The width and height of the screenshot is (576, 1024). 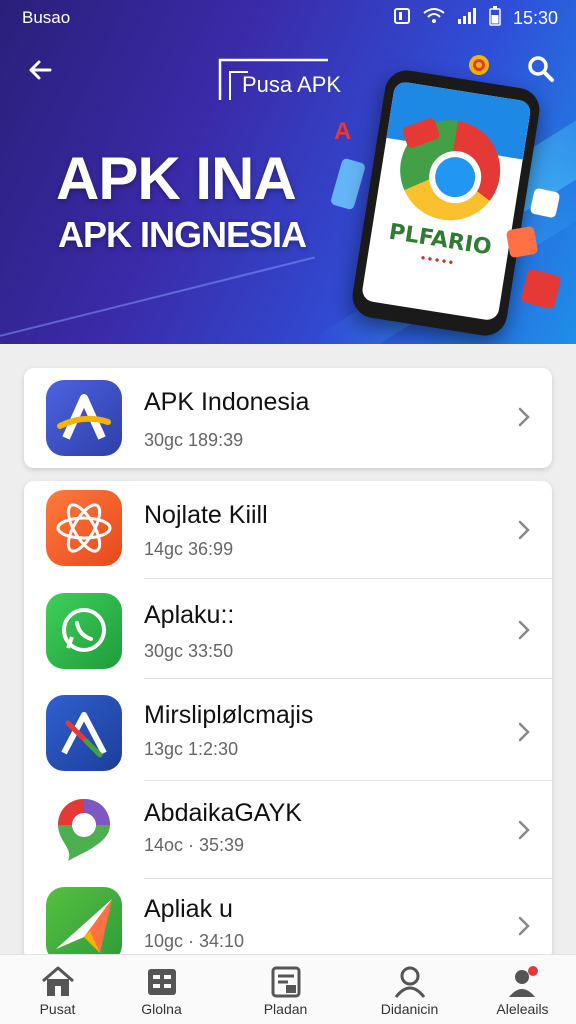 I want to click on nav-label: Pladan, so click(x=285, y=1009).